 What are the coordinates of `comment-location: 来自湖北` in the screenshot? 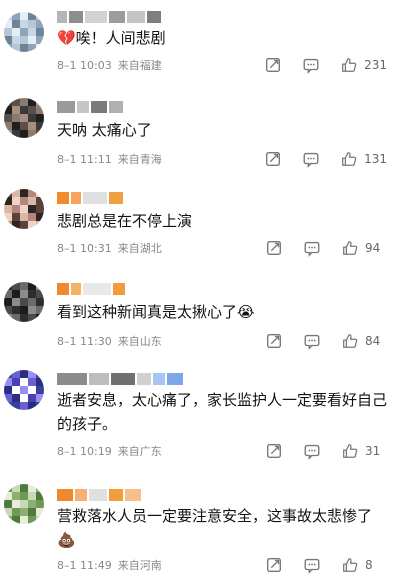 It's located at (139, 248).